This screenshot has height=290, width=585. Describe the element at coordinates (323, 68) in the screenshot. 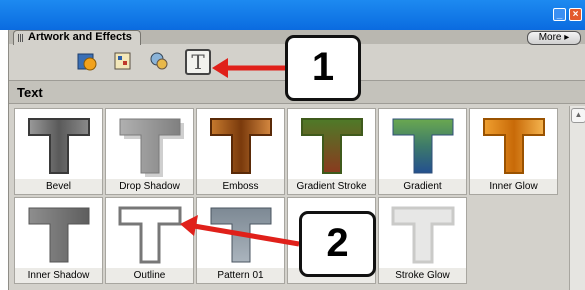

I see `callout-1: 1` at that location.